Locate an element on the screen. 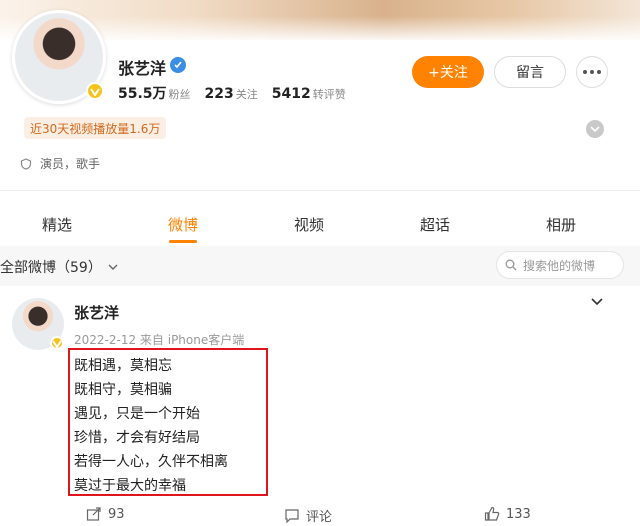 This screenshot has height=526, width=640. message-button: 留言 is located at coordinates (530, 72).